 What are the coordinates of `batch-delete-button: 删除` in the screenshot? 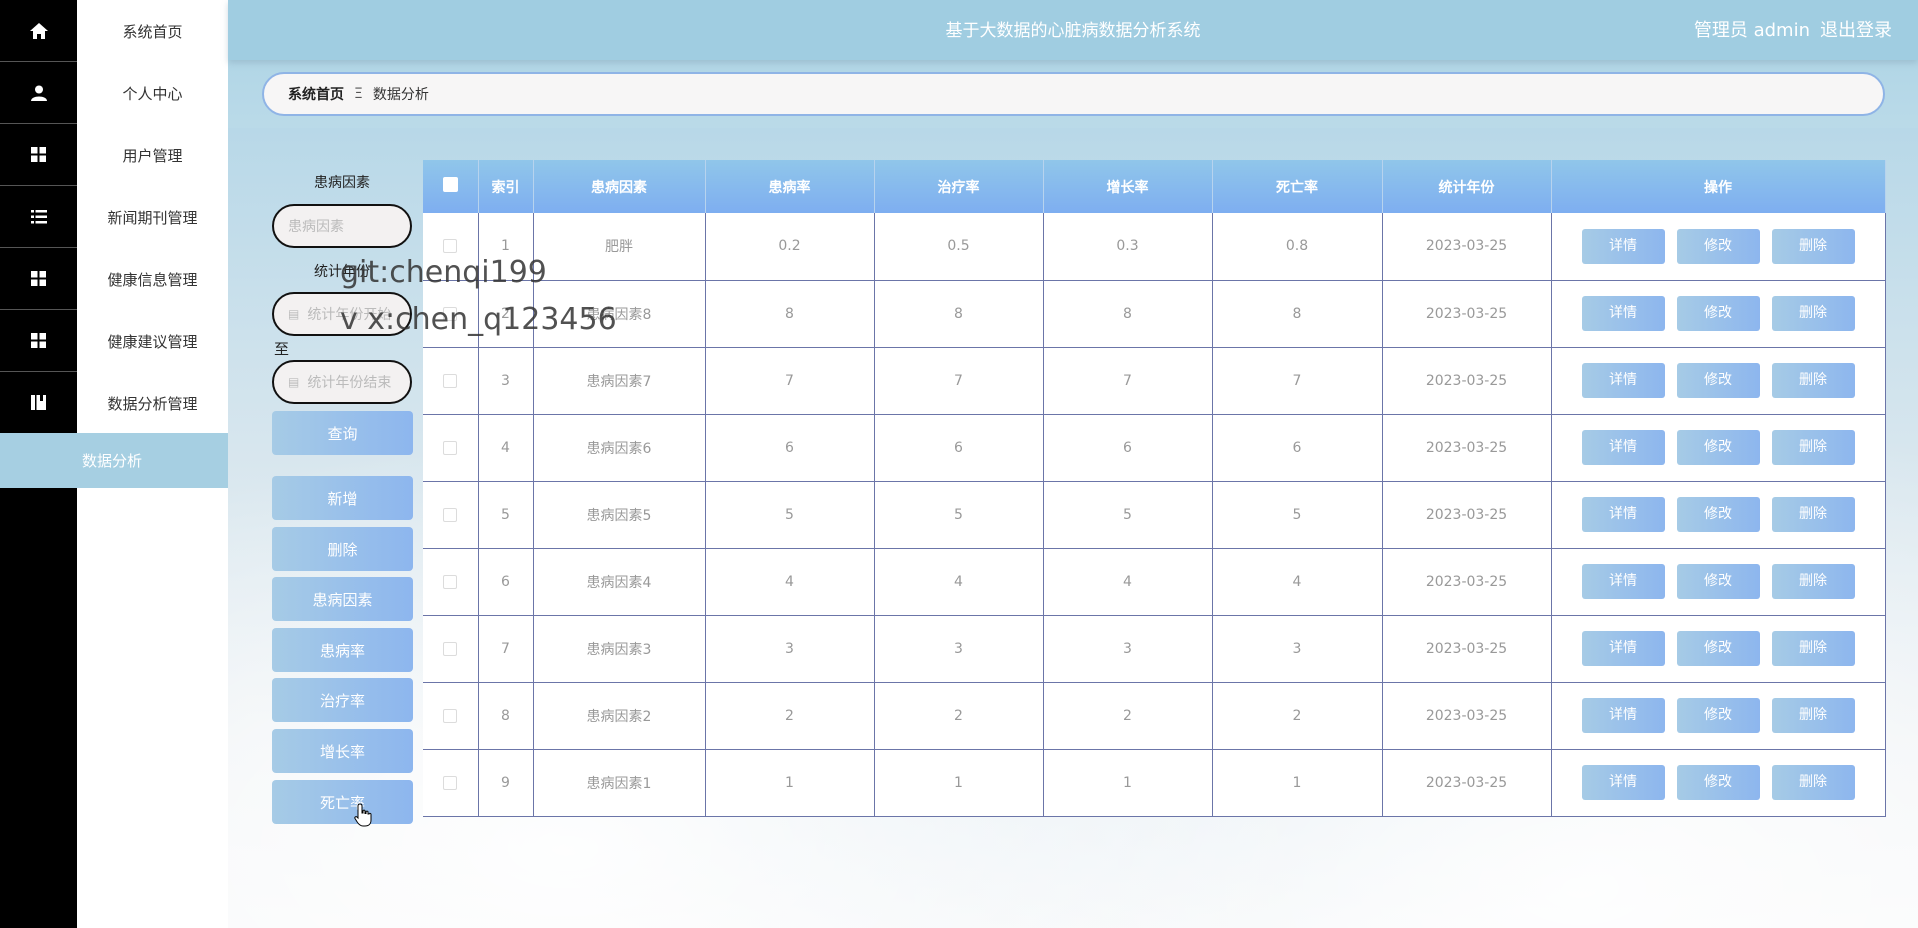 It's located at (342, 549).